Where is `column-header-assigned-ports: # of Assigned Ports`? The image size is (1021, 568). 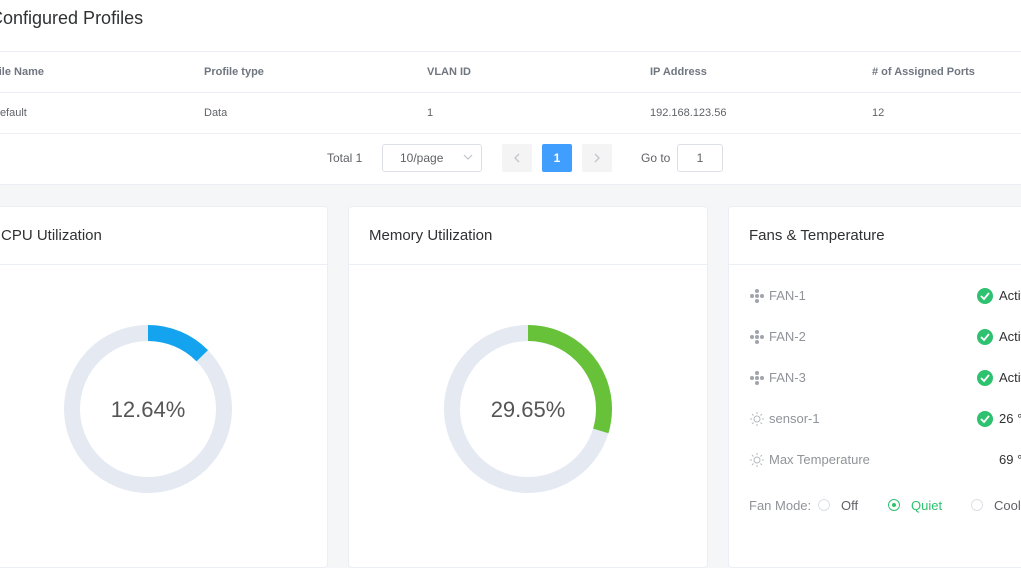 column-header-assigned-ports: # of Assigned Ports is located at coordinates (923, 72).